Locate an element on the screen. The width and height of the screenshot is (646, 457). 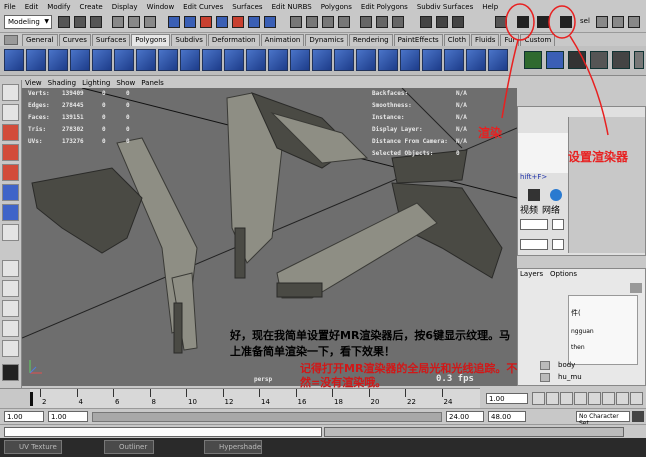
select-object-icon is located at coordinates (134, 22).